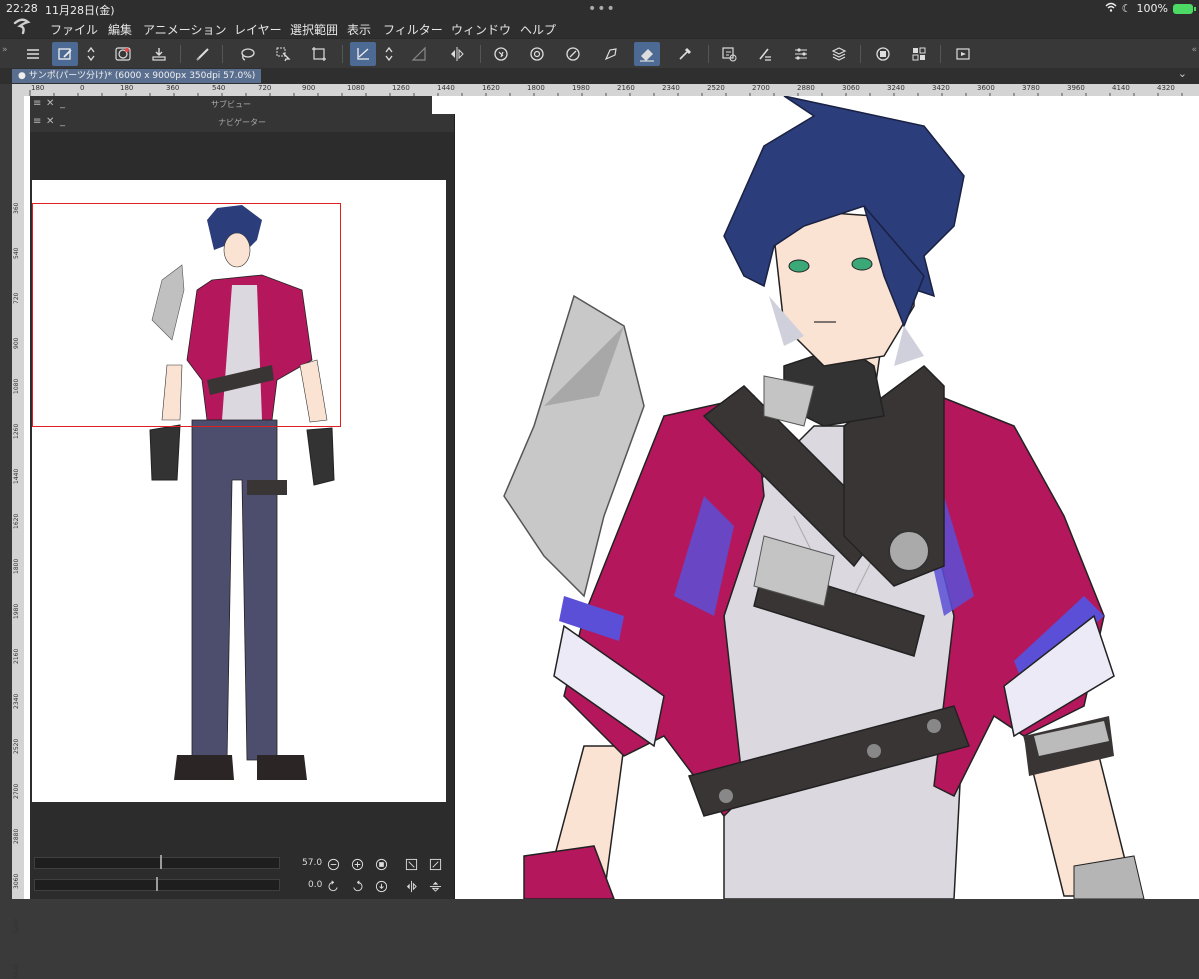  Describe the element at coordinates (765, 54) in the screenshot. I see `tool-property-icon` at that location.